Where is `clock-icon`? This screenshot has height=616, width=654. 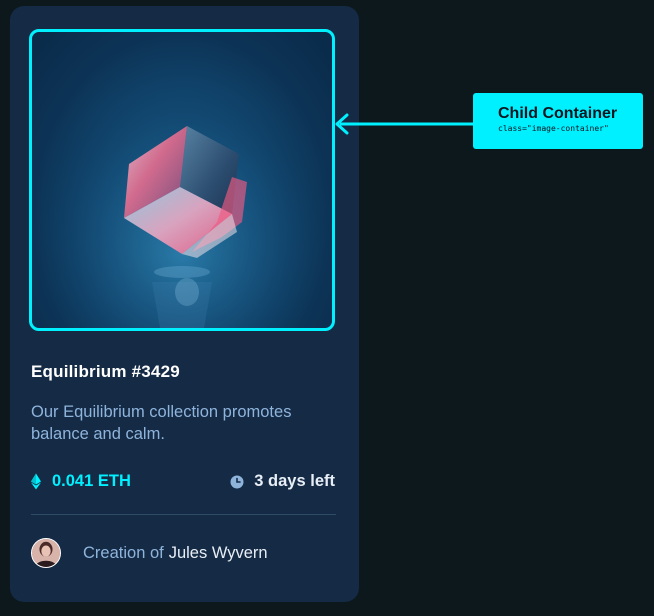 clock-icon is located at coordinates (237, 481).